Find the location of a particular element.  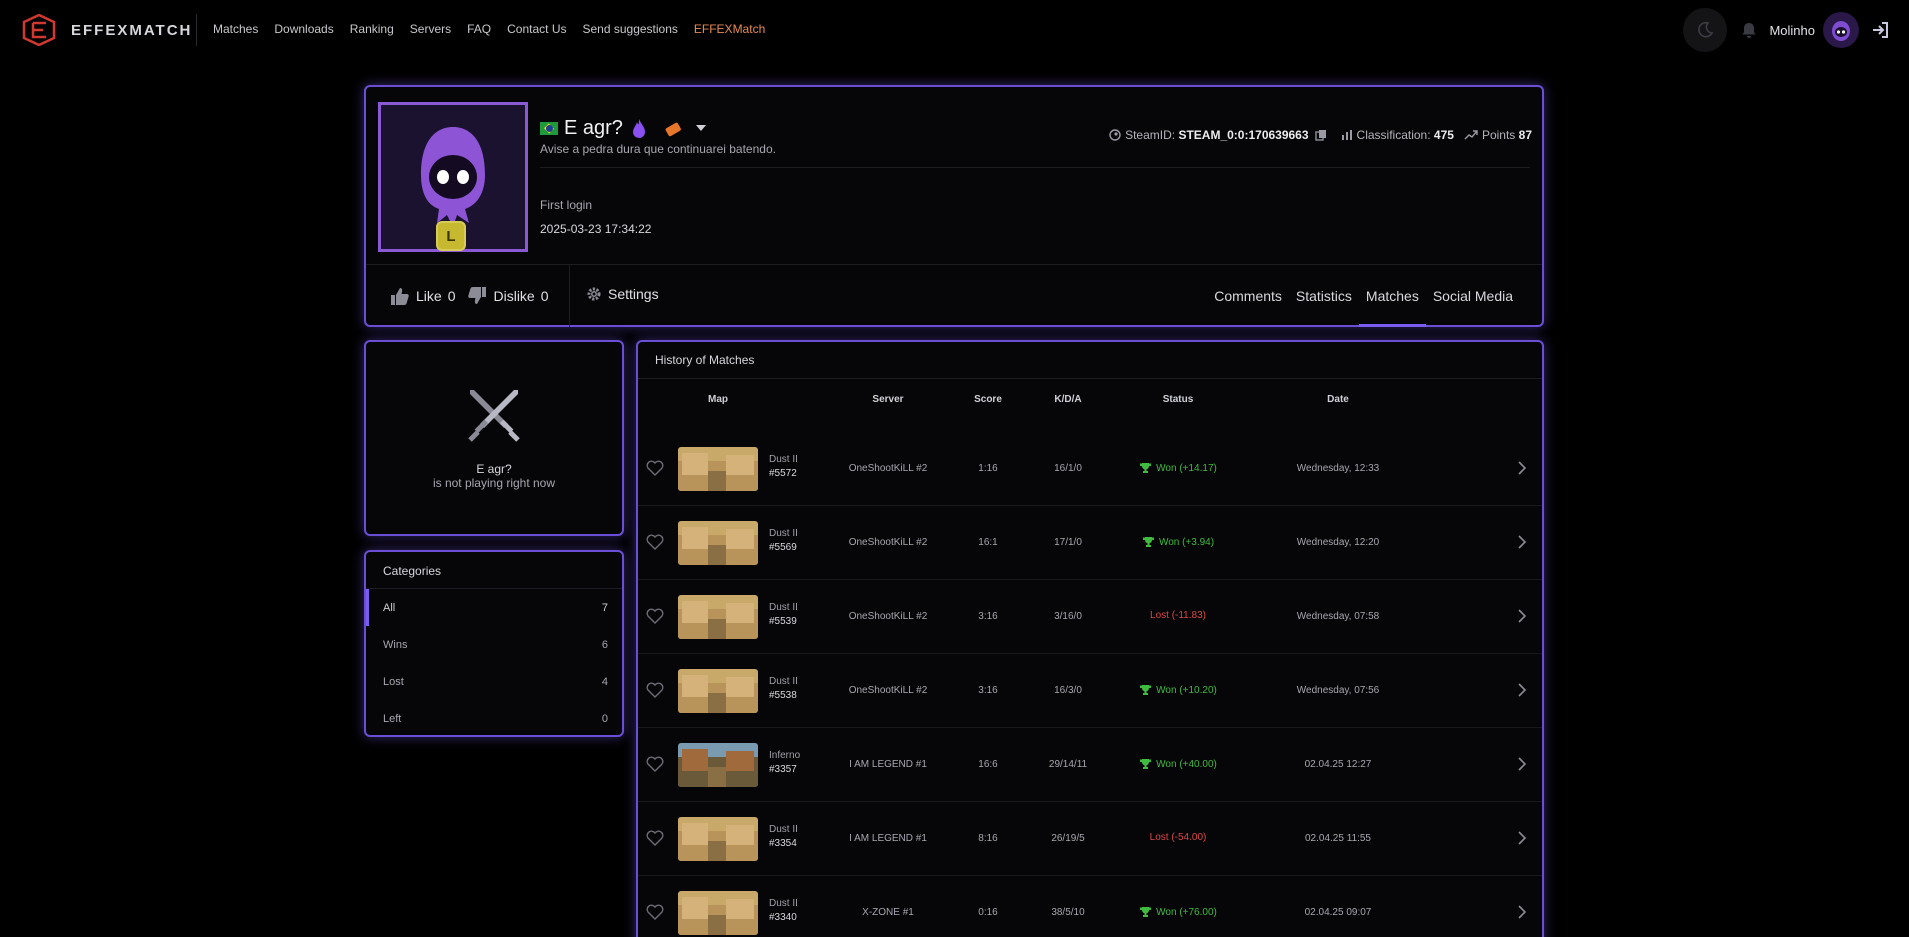

playing-status-card: E agr? is not playing right now is located at coordinates (494, 438).